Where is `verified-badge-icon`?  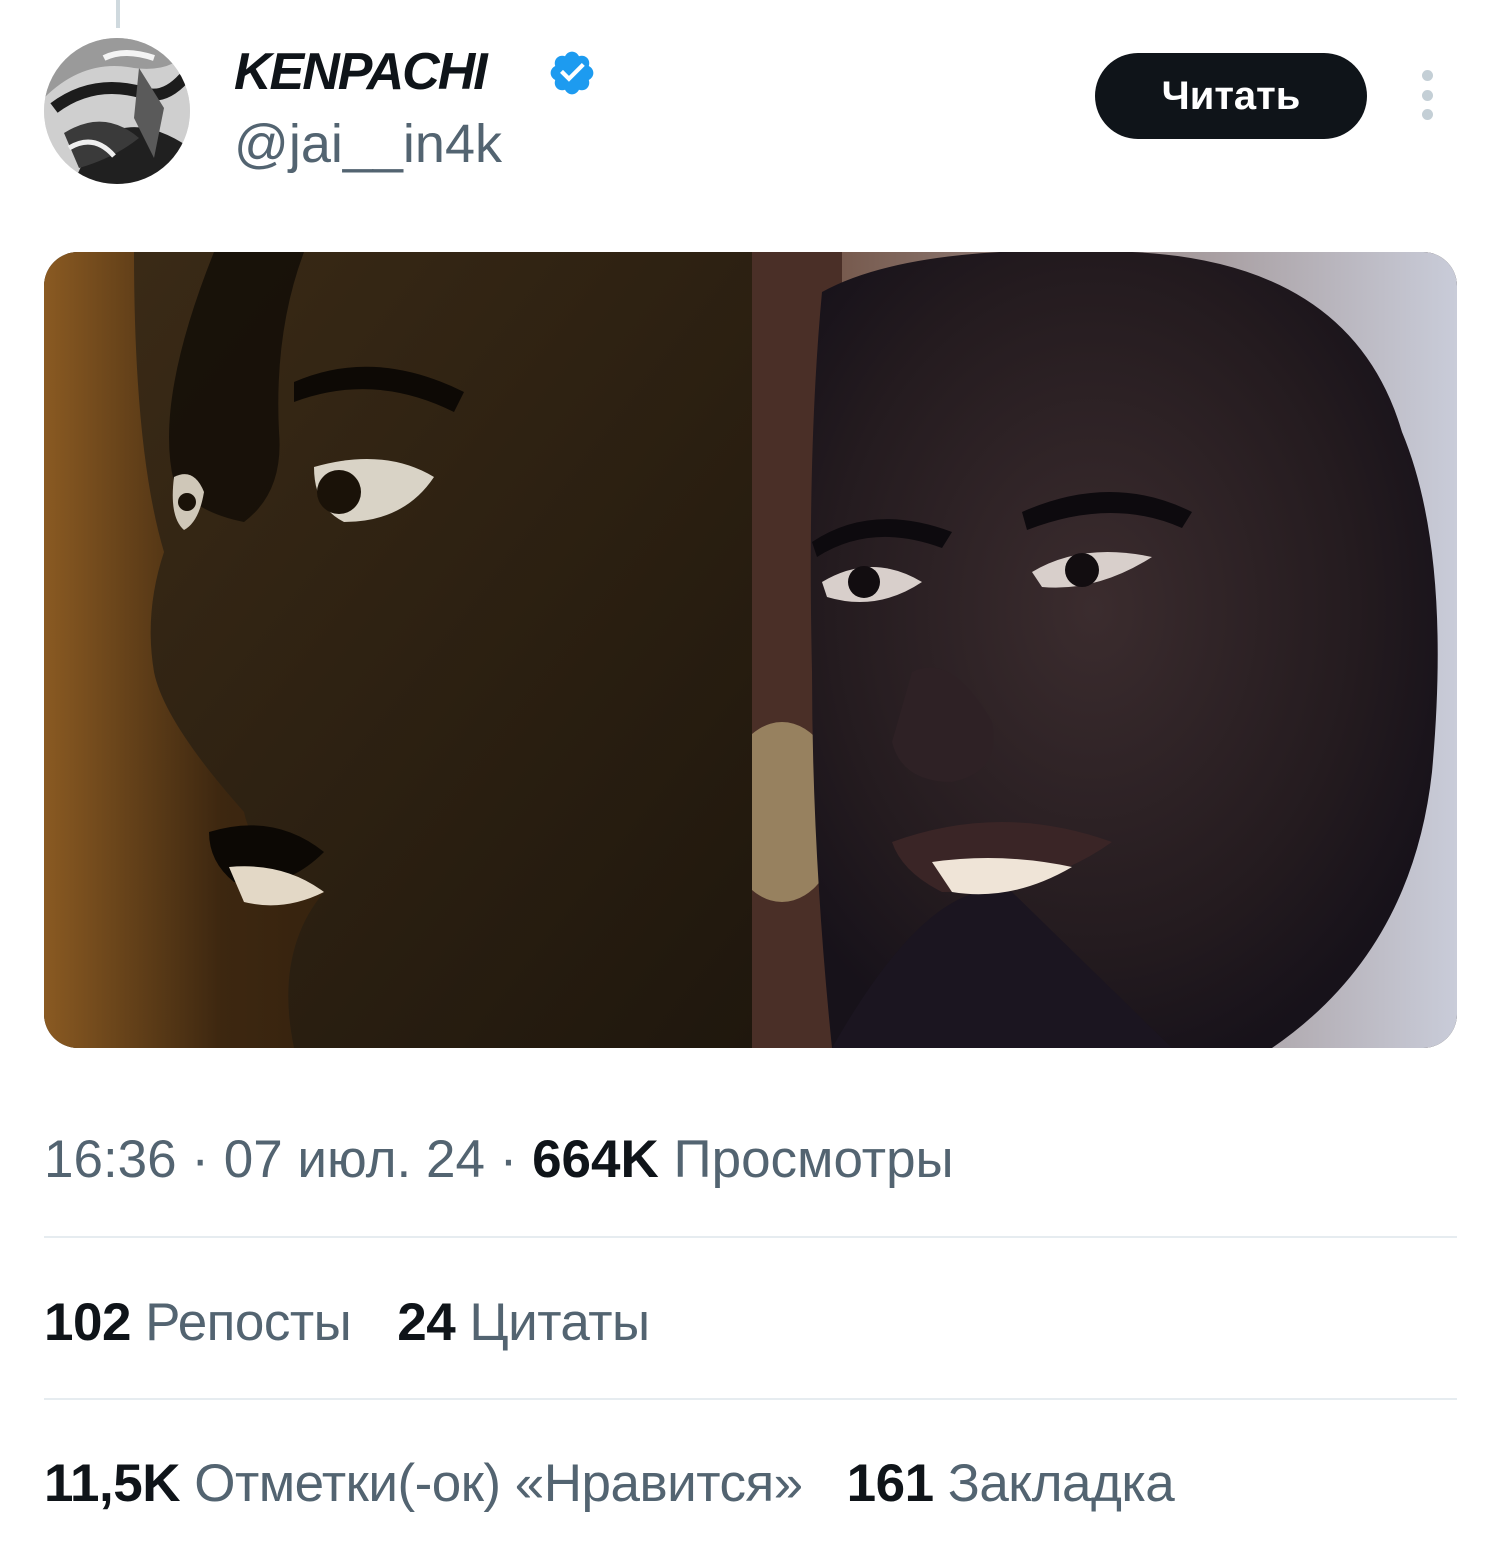
verified-badge-icon is located at coordinates (572, 73).